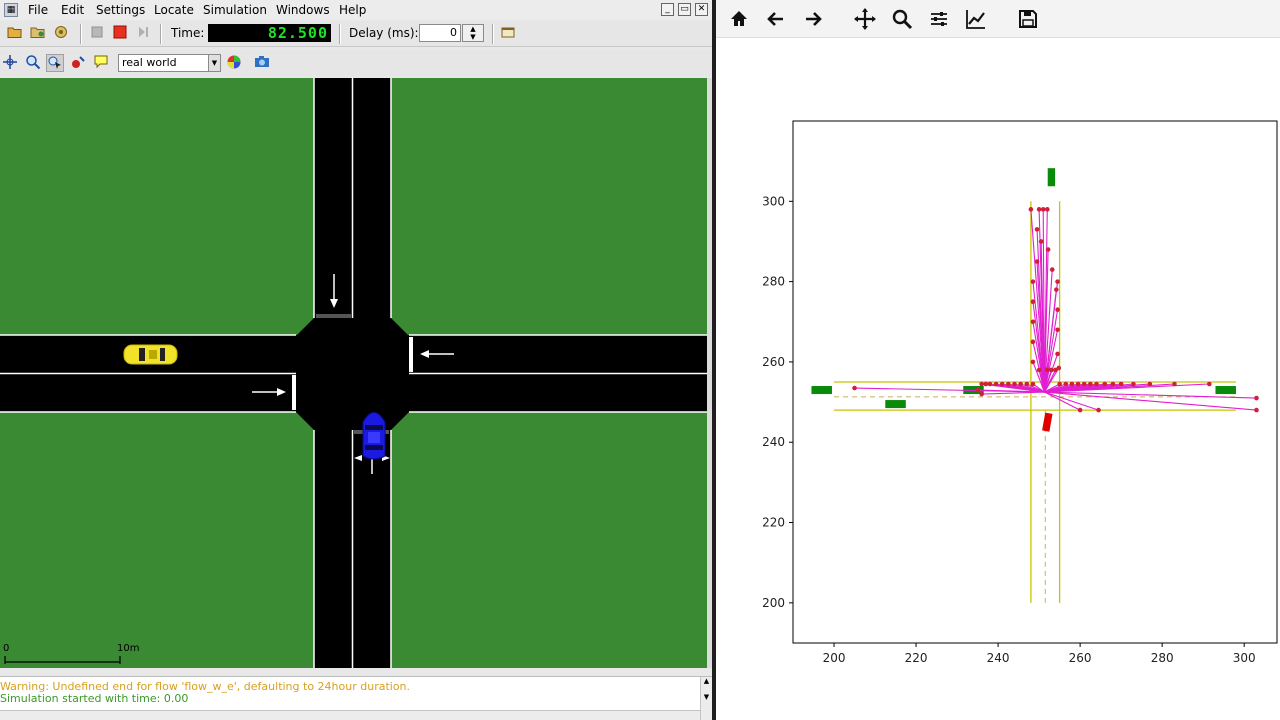  Describe the element at coordinates (101, 63) in the screenshot. I see `tooltip-icon` at that location.